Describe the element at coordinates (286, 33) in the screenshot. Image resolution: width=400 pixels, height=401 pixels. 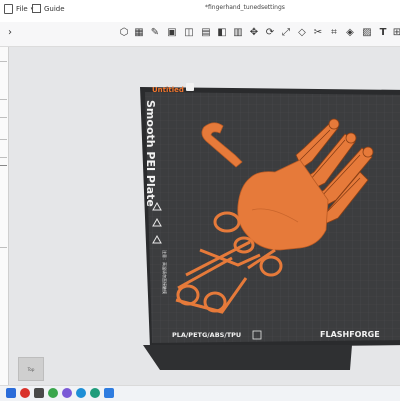
I see `scale-icon: ⤢` at that location.